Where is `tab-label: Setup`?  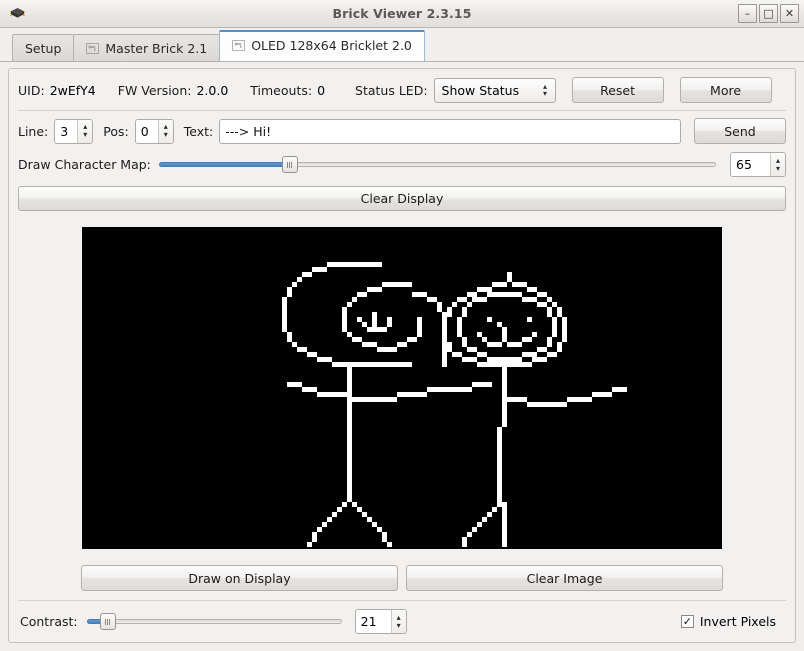 tab-label: Setup is located at coordinates (43, 48).